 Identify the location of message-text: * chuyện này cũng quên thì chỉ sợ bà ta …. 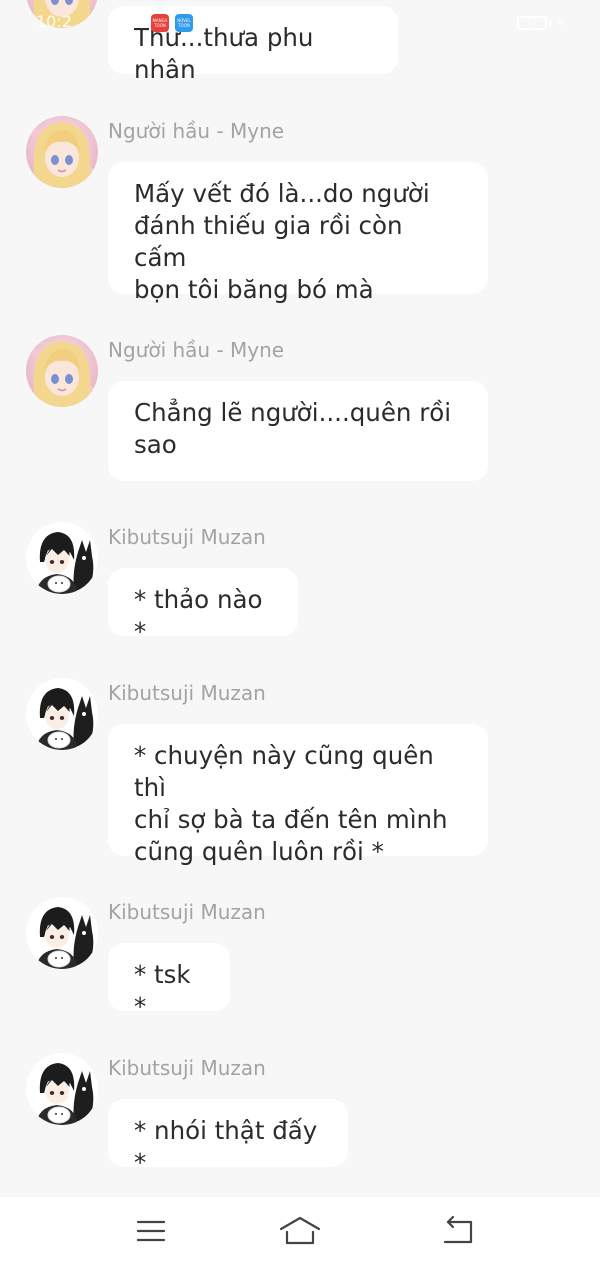
(291, 803).